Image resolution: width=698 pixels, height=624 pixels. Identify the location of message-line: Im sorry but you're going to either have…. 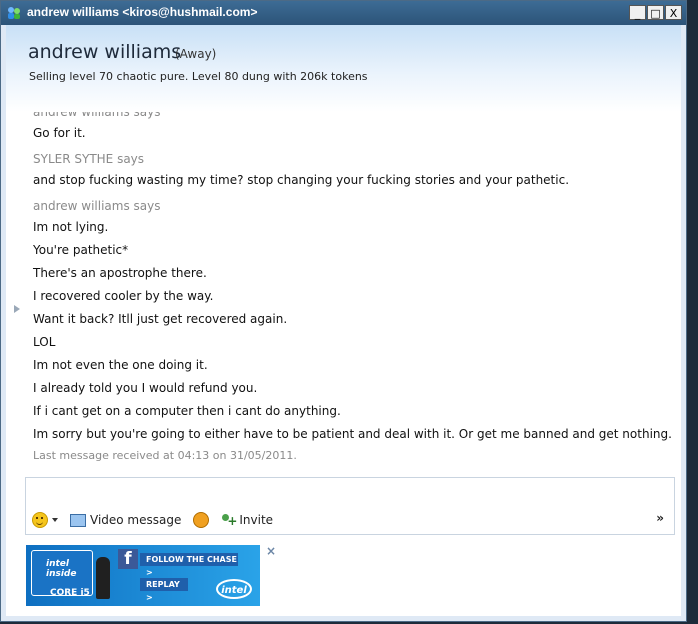
(352, 434).